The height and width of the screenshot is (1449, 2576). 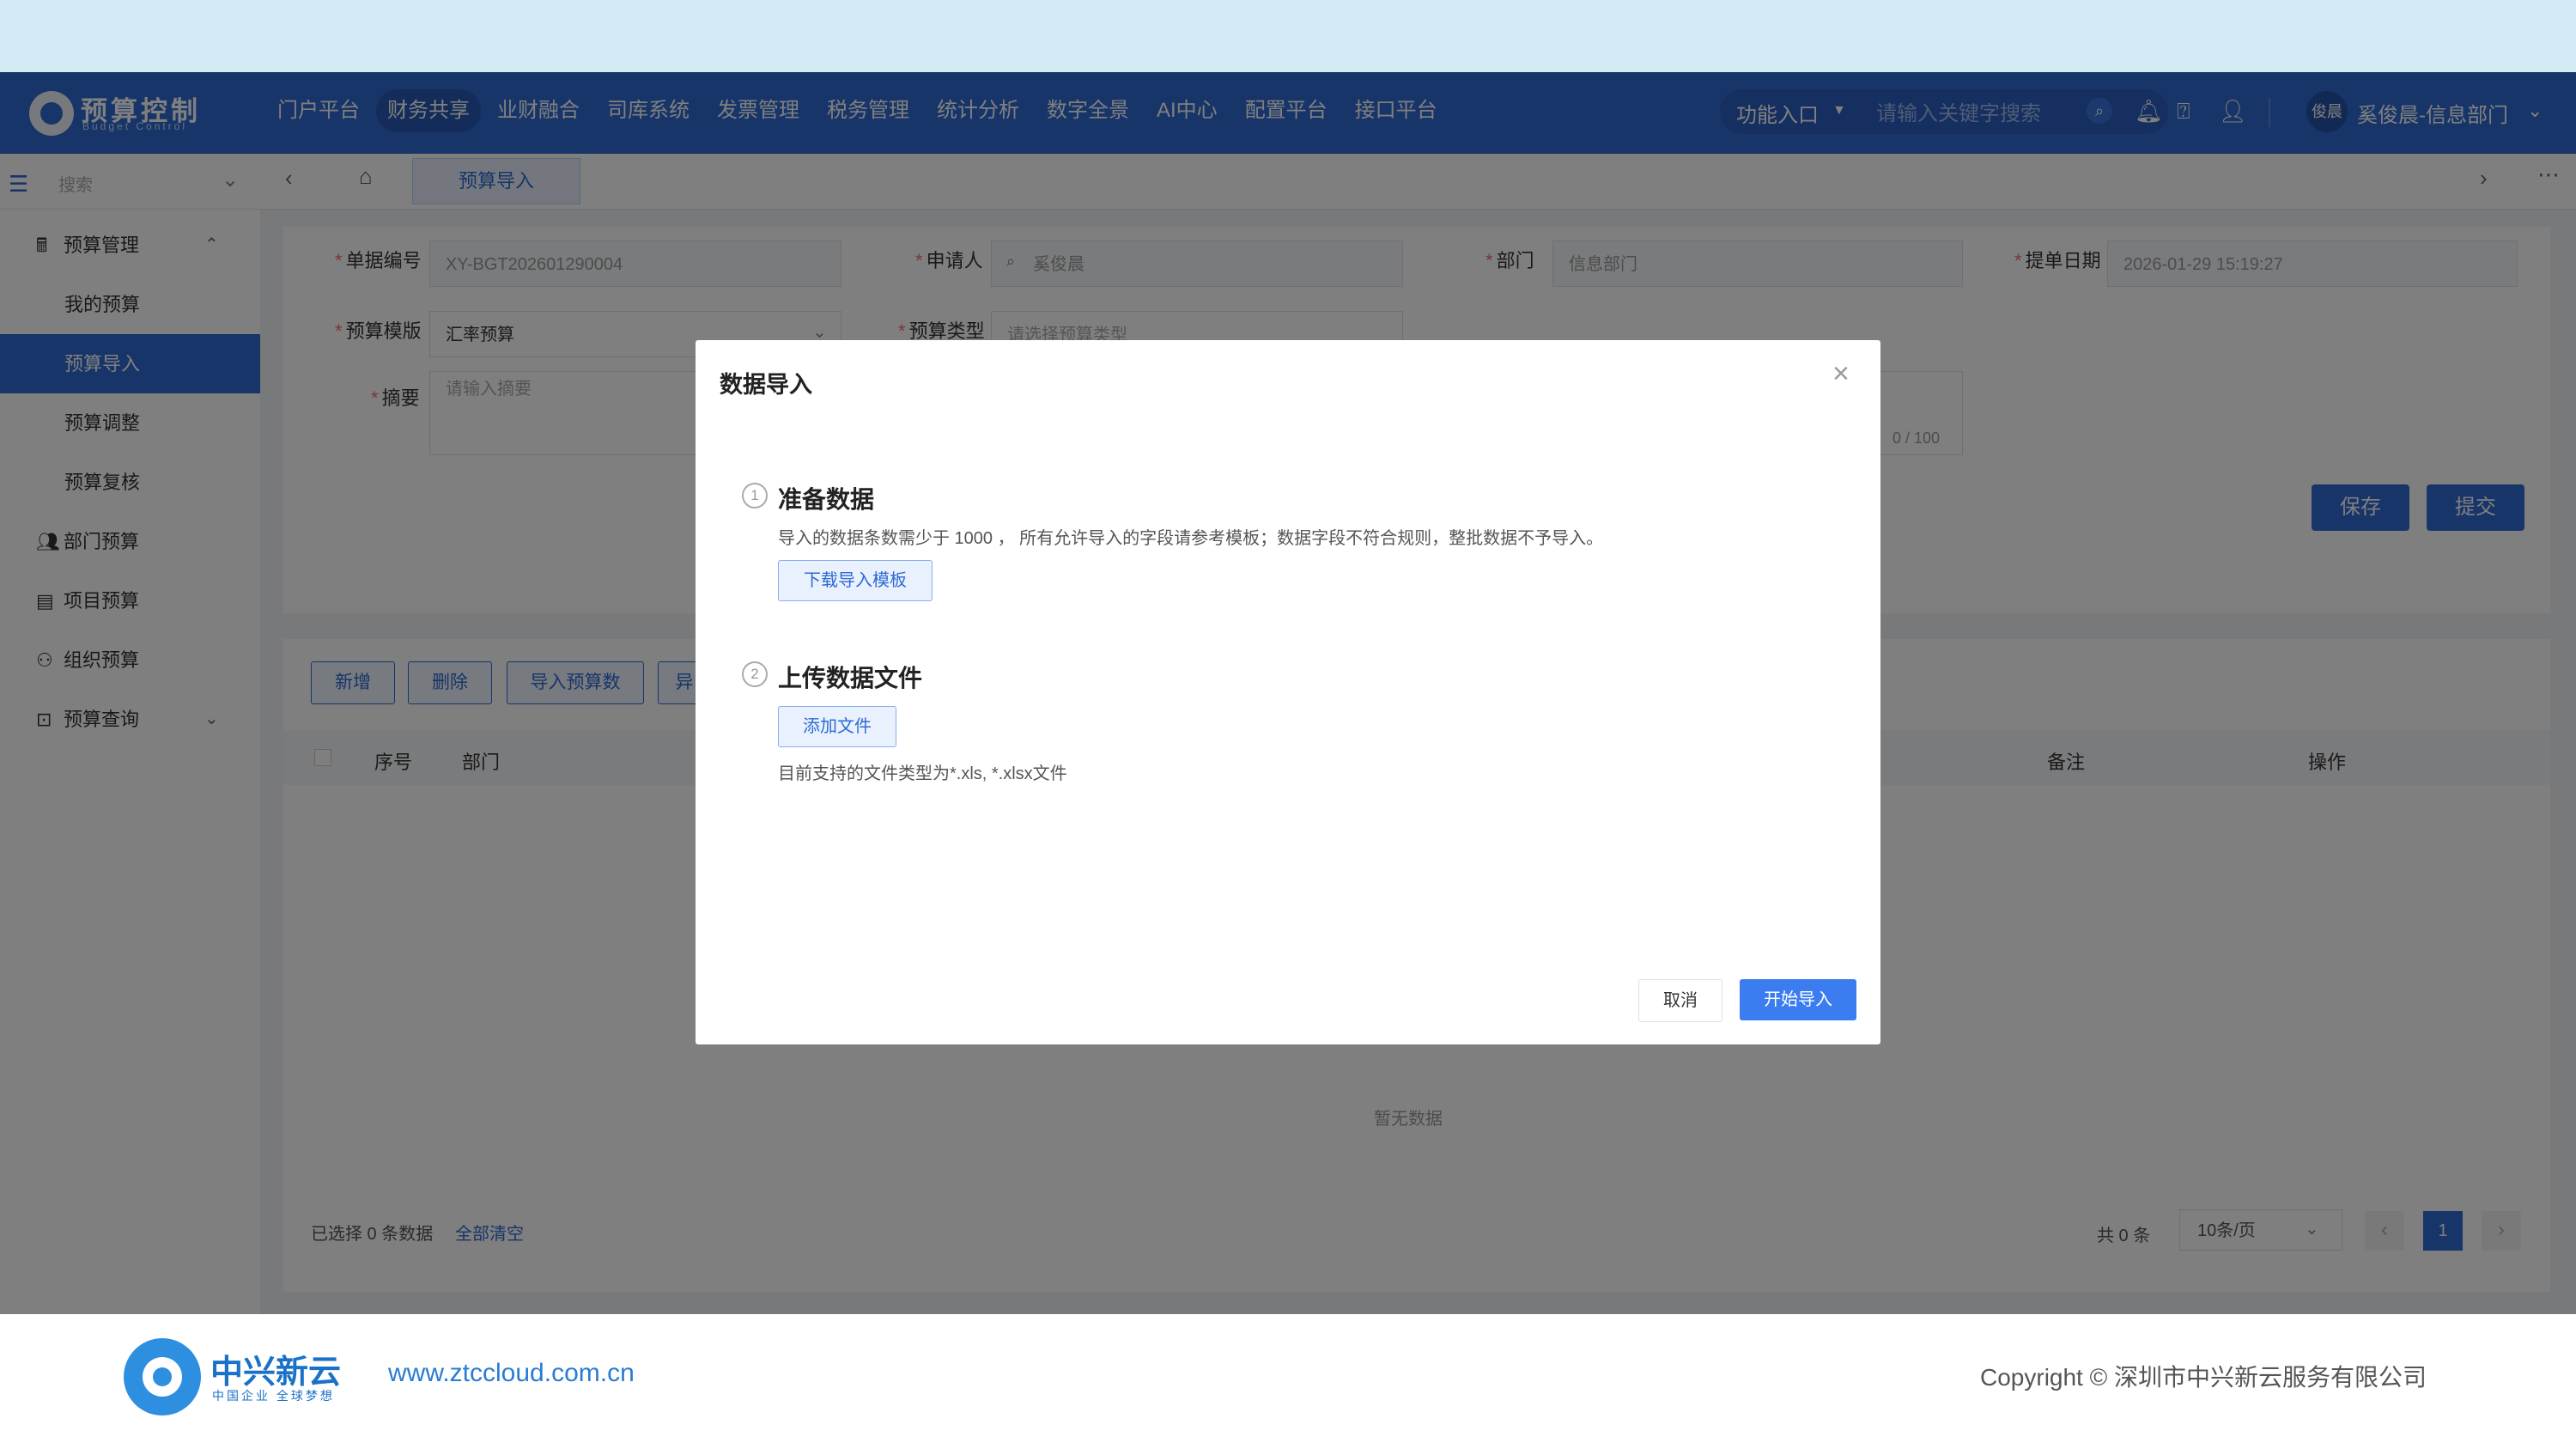 I want to click on step-1-title: 准备数据, so click(x=826, y=499).